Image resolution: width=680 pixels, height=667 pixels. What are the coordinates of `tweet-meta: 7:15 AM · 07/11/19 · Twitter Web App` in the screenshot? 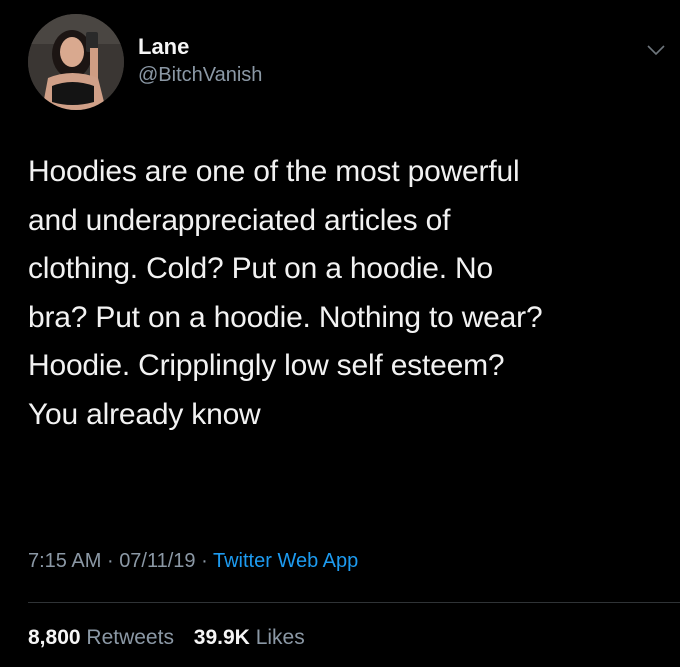 It's located at (193, 561).